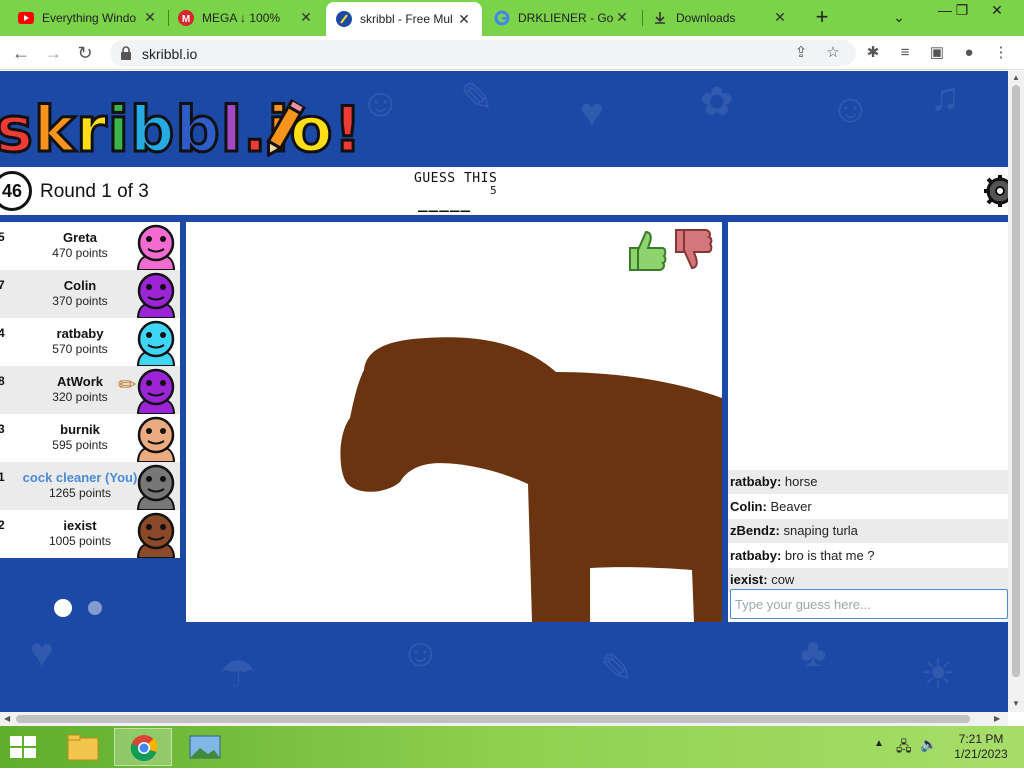 This screenshot has height=772, width=1024. What do you see at coordinates (938, 674) in the screenshot?
I see `background-doodle: ☀` at bounding box center [938, 674].